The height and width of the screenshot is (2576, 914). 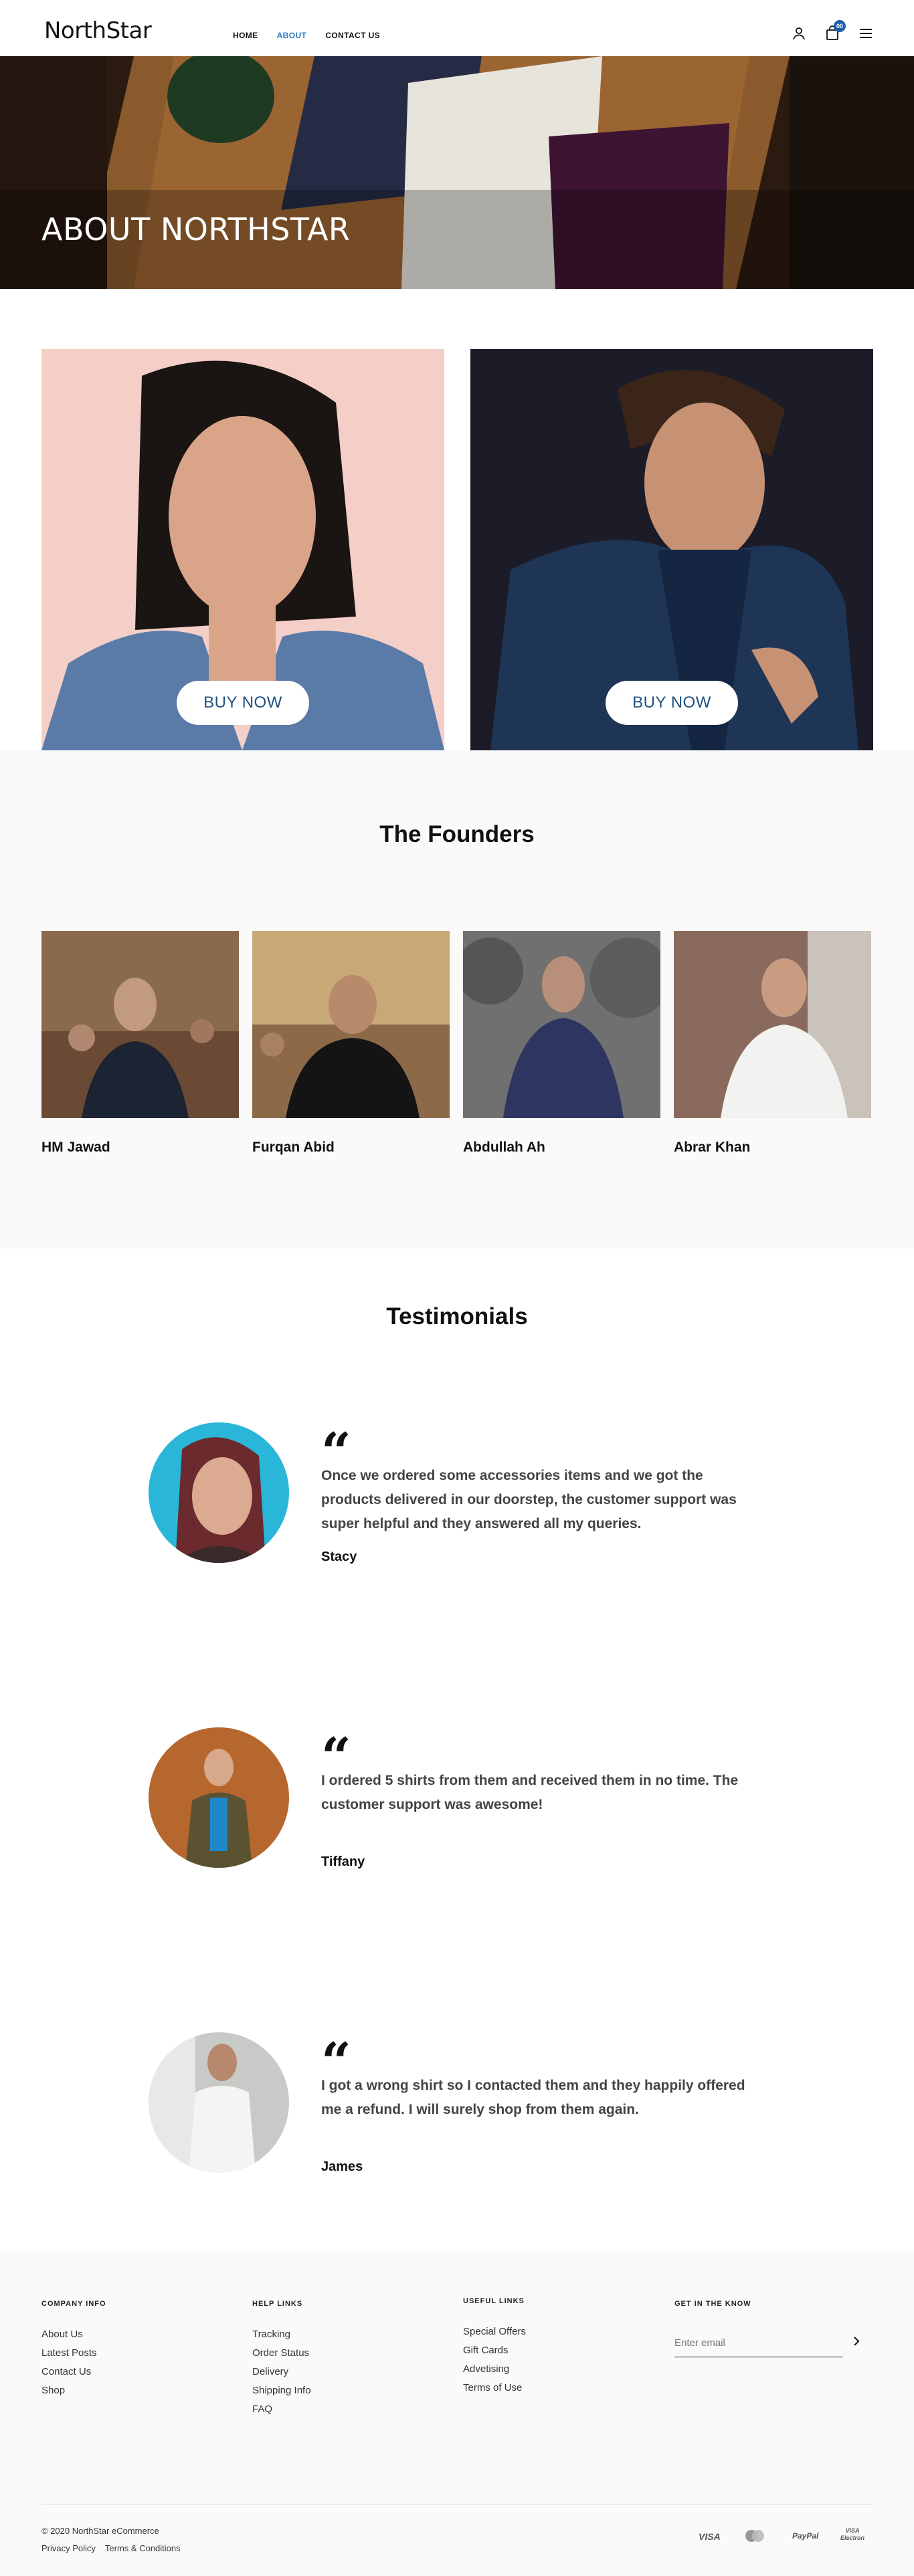 I want to click on footer-link-advertising: Advetising, so click(x=495, y=2369).